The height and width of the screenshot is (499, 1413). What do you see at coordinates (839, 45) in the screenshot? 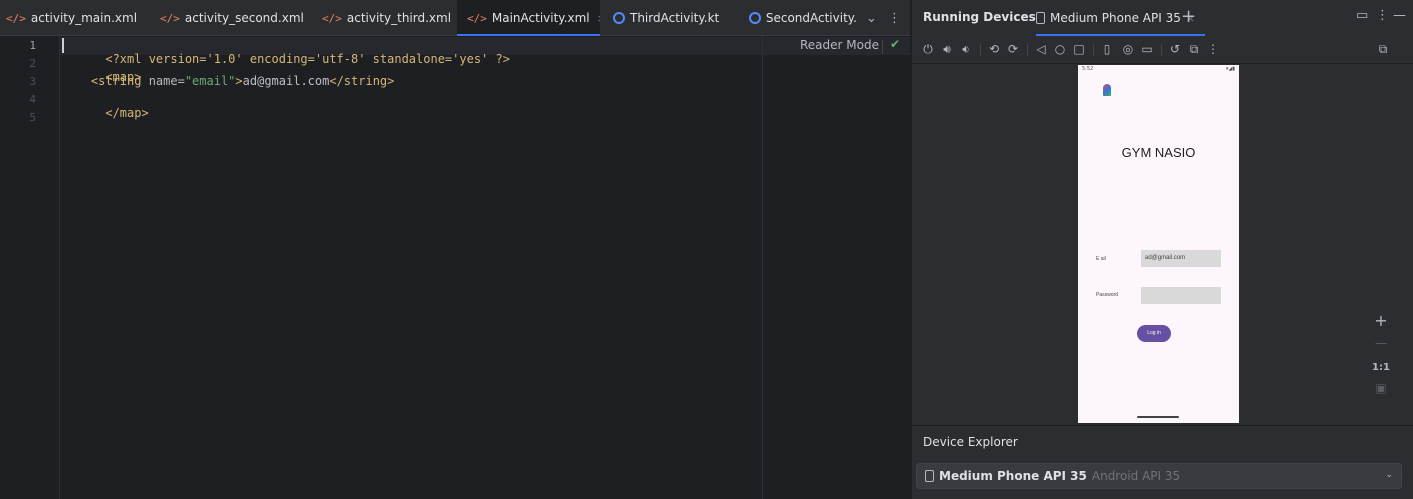
I see `reader-mode-button: Reader Mode` at bounding box center [839, 45].